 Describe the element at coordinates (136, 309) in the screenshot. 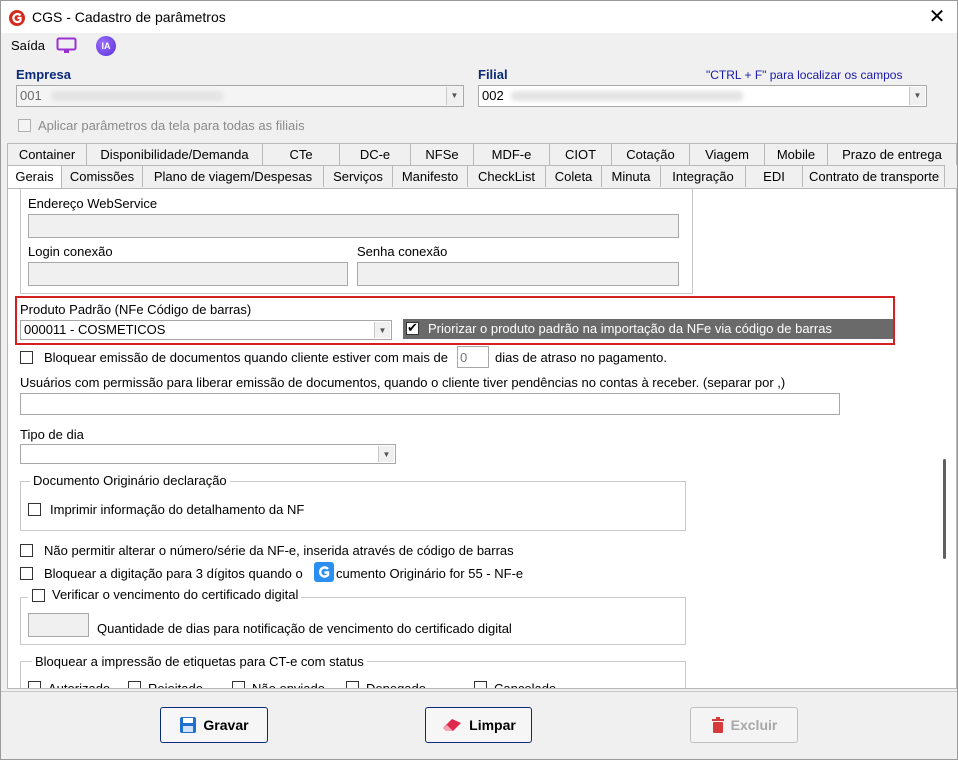

I see `produto-label: Produto Padrão (NFe Código de barras)` at that location.